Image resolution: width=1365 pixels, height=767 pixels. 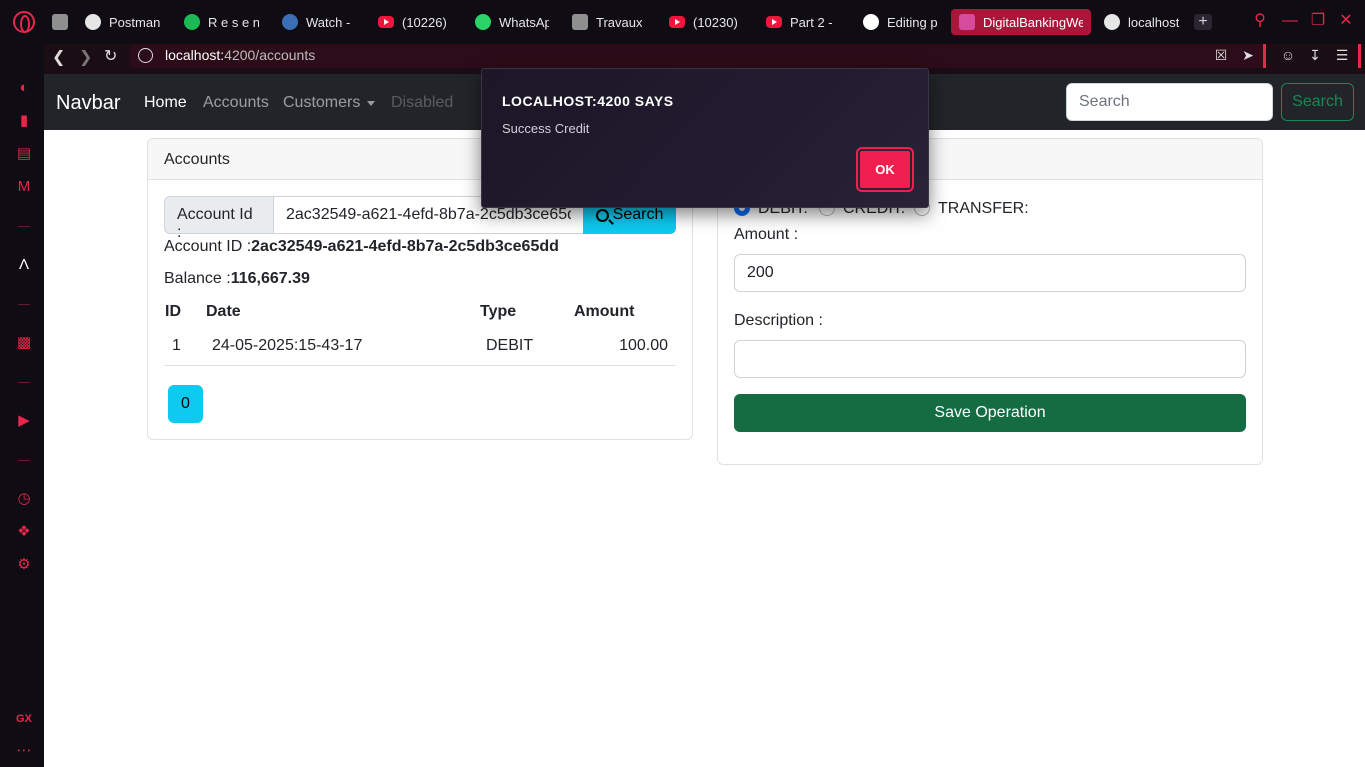 What do you see at coordinates (638, 214) in the screenshot?
I see `search-label: Search` at bounding box center [638, 214].